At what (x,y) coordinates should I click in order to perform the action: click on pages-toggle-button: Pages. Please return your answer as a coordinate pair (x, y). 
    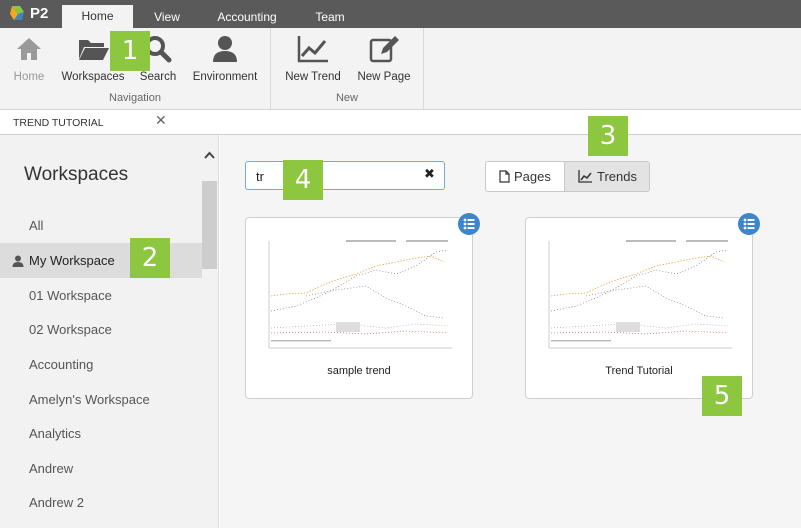
    Looking at the image, I should click on (525, 176).